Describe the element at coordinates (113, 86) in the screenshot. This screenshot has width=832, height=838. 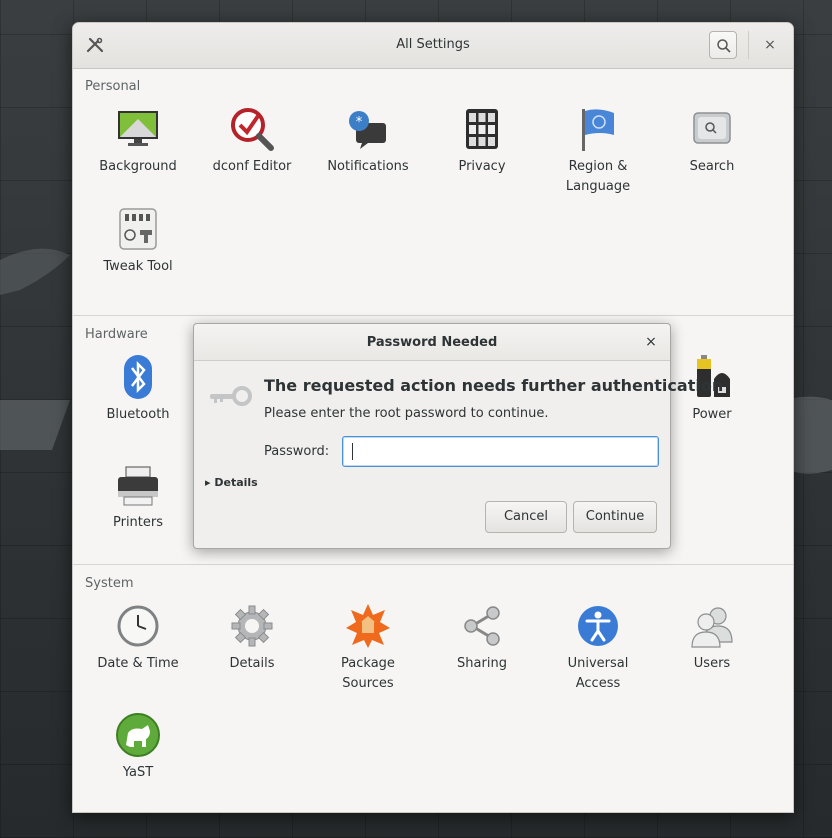
I see `section-title-personal: Personal` at that location.